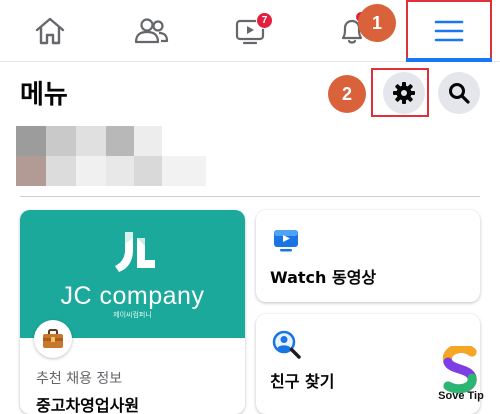 The width and height of the screenshot is (500, 414). Describe the element at coordinates (132, 315) in the screenshot. I see `jc-company-subtitle: 제이씨컴퍼니` at that location.